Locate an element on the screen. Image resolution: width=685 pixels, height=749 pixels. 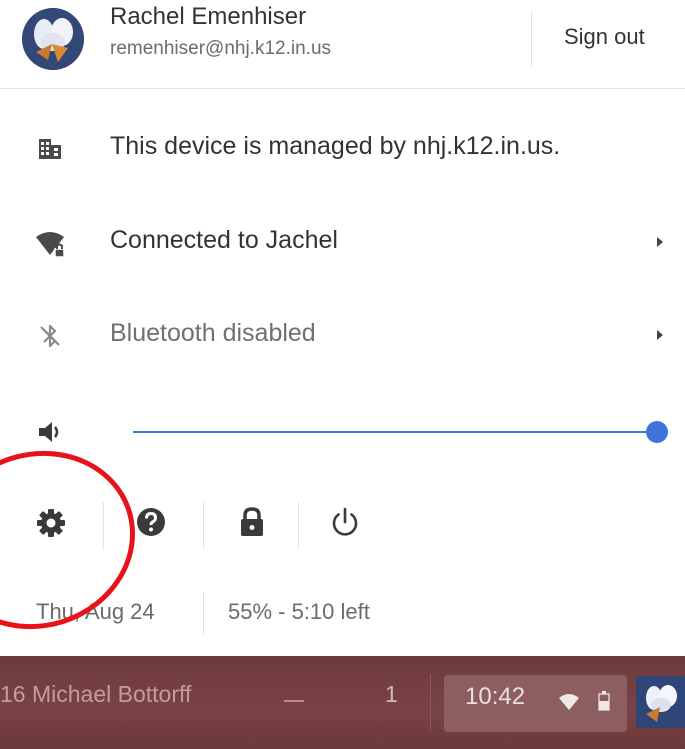
managed-device-row: This device is managed by nhj.k12.in.us. is located at coordinates (342, 148).